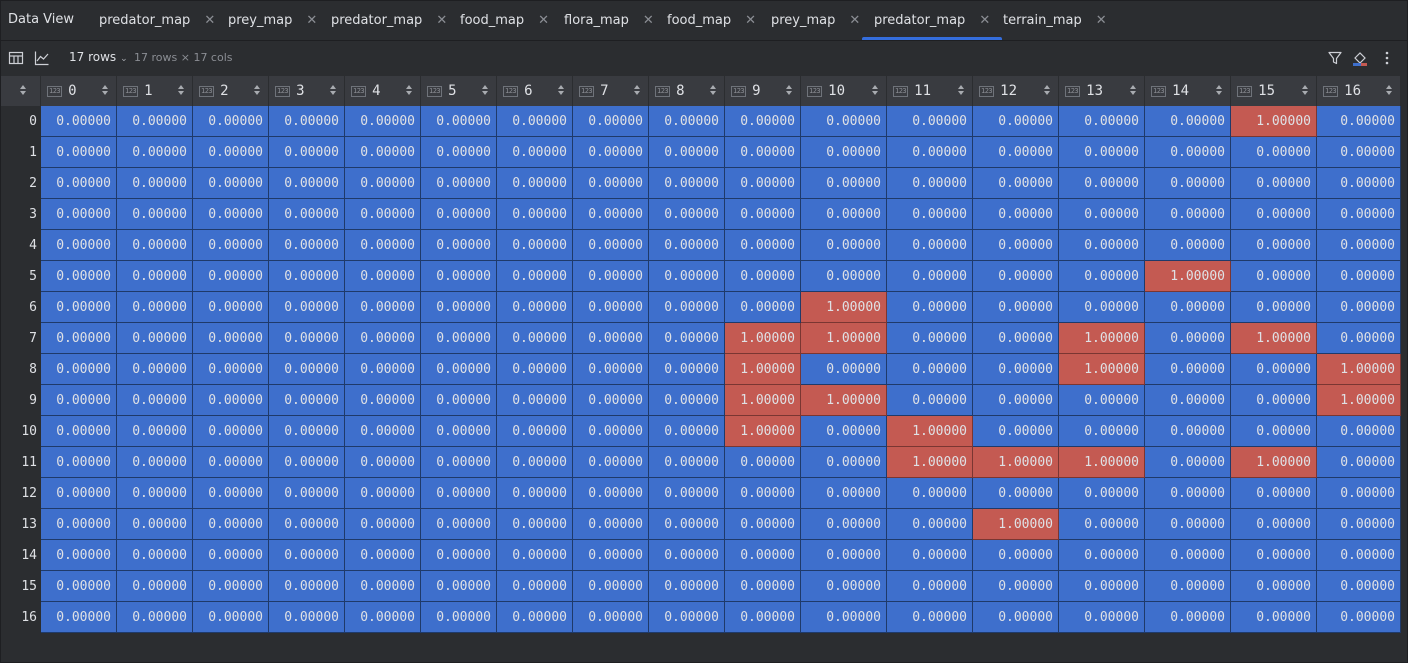 The height and width of the screenshot is (663, 1408). I want to click on column-header-2: 123 2, so click(231, 91).